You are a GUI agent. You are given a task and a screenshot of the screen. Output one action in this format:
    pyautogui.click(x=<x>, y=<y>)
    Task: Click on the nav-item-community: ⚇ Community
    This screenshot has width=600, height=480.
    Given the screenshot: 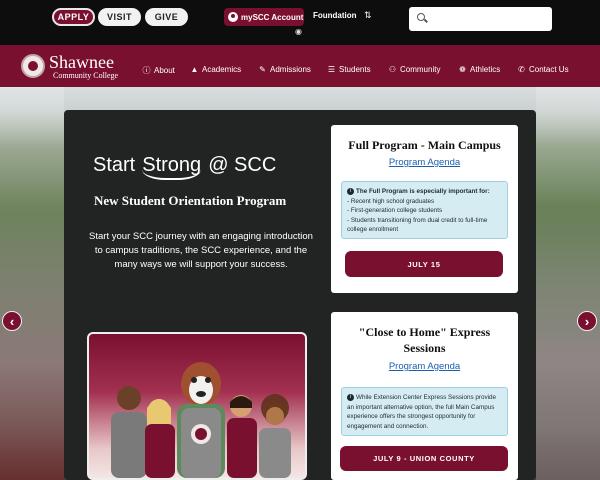 What is the action you would take?
    pyautogui.click(x=414, y=69)
    